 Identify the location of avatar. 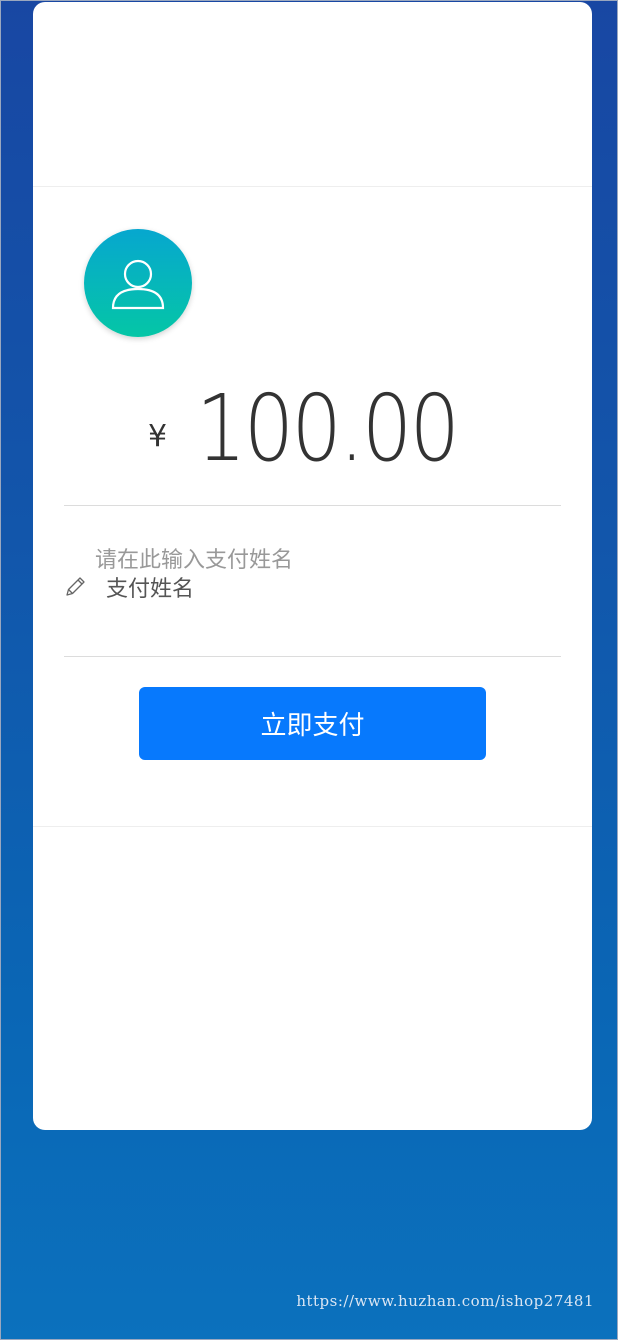
(138, 283).